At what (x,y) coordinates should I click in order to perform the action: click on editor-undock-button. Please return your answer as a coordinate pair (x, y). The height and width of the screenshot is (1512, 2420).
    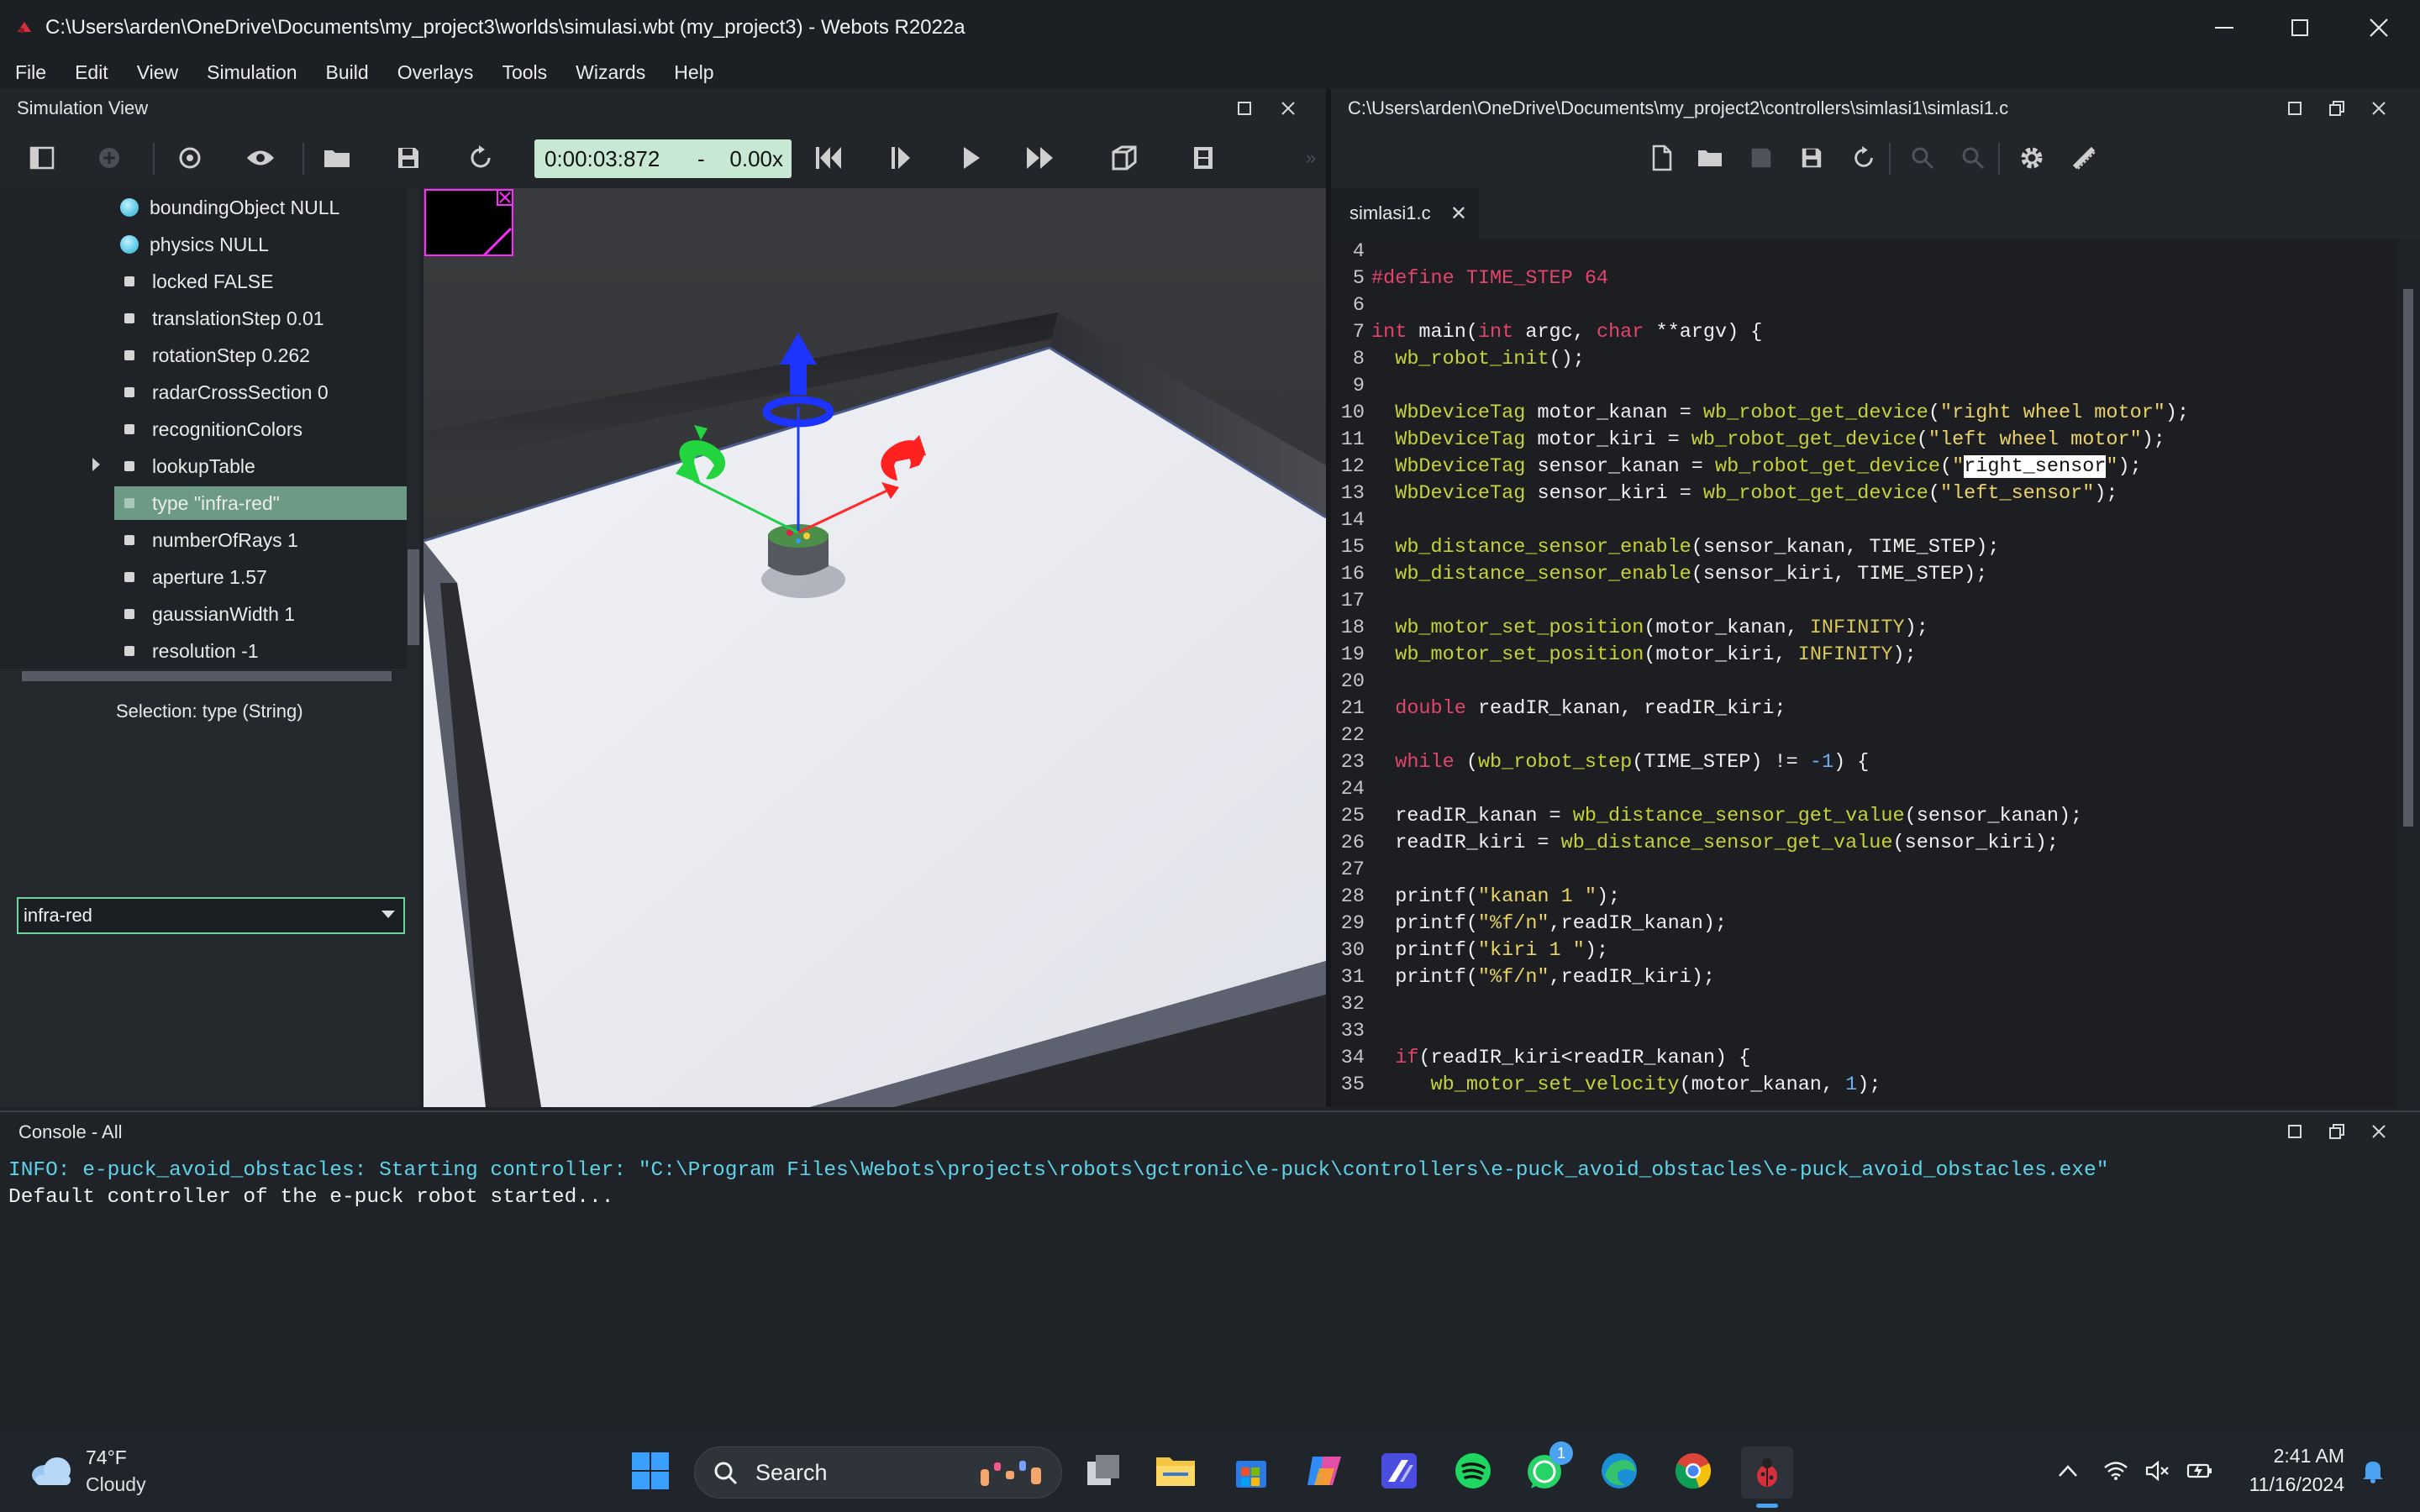
    Looking at the image, I should click on (2336, 108).